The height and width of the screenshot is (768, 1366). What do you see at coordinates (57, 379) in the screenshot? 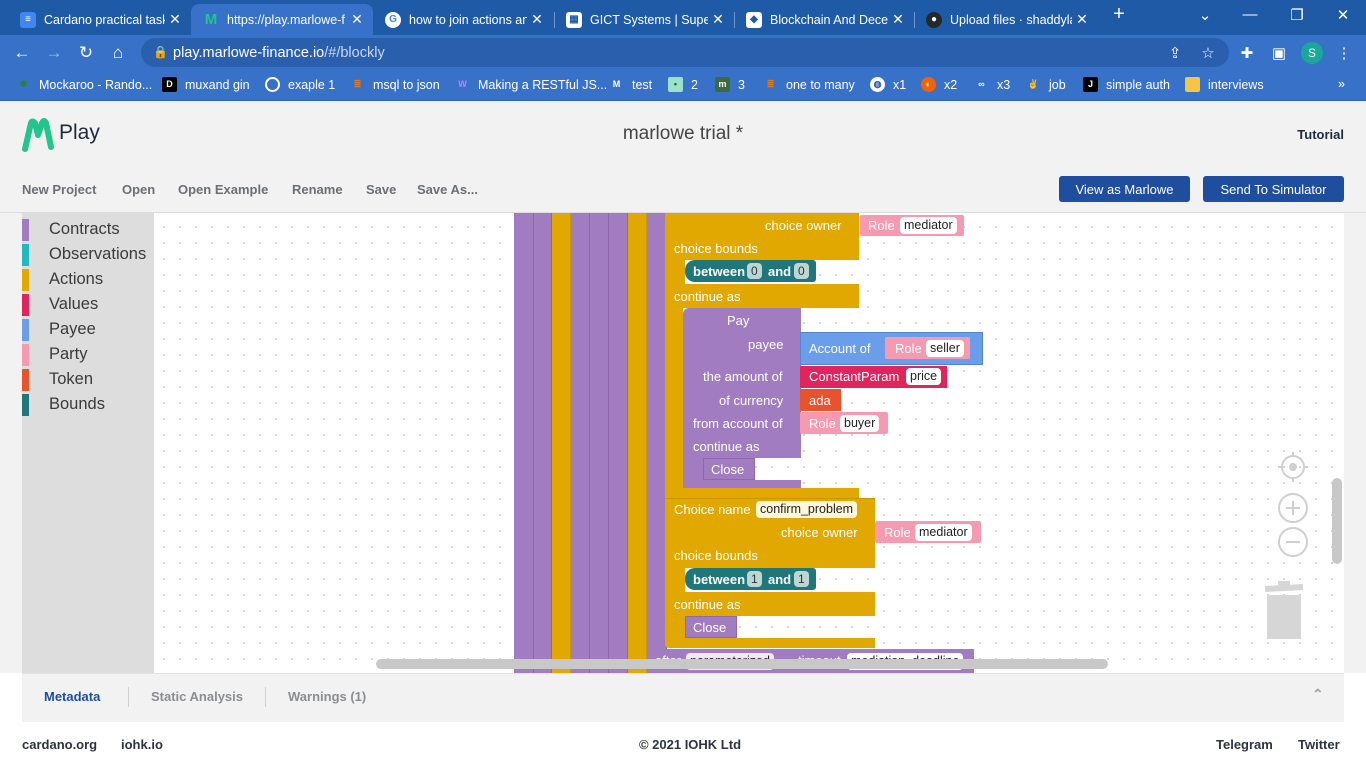
I see `category-token: Token` at bounding box center [57, 379].